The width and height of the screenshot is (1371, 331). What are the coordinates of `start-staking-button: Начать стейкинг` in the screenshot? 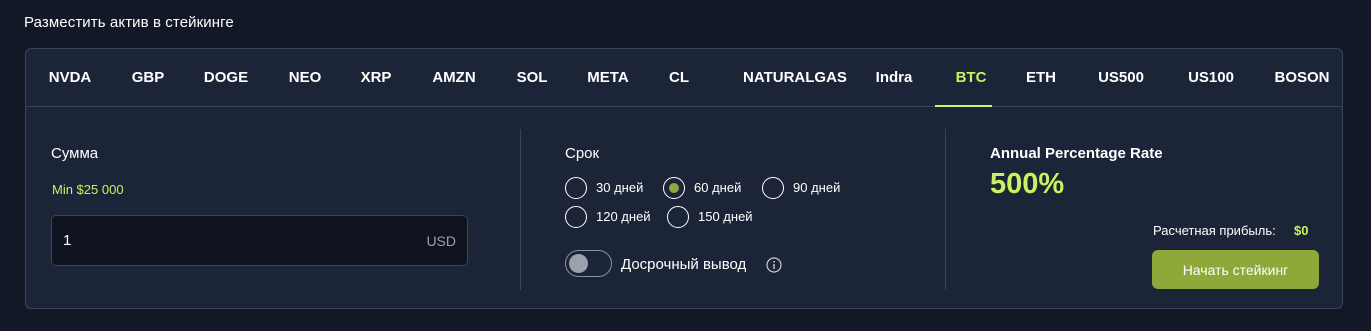 It's located at (1235, 269).